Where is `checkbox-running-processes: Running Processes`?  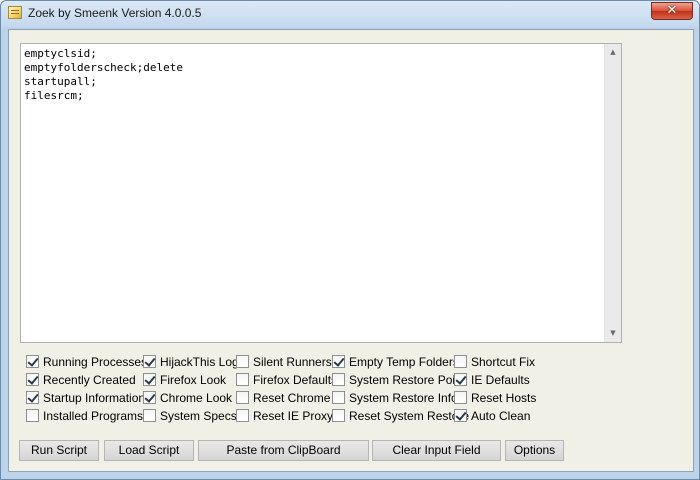
checkbox-running-processes: Running Processes is located at coordinates (86, 361).